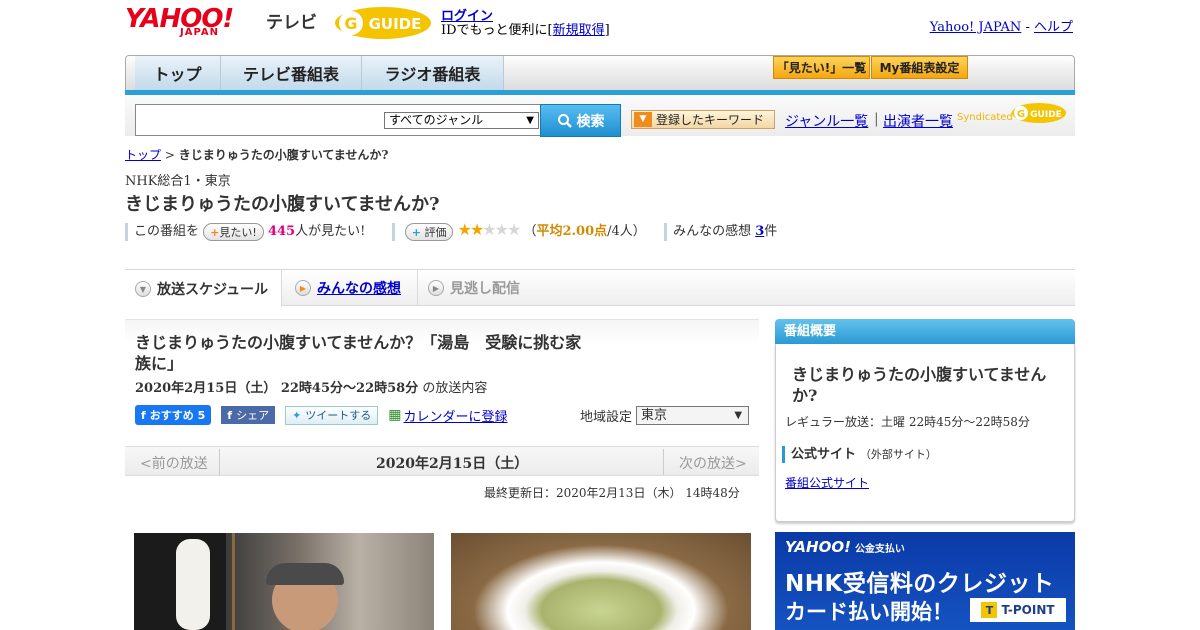  Describe the element at coordinates (713, 463) in the screenshot. I see `next-broadcast-button: 次の放送>` at that location.